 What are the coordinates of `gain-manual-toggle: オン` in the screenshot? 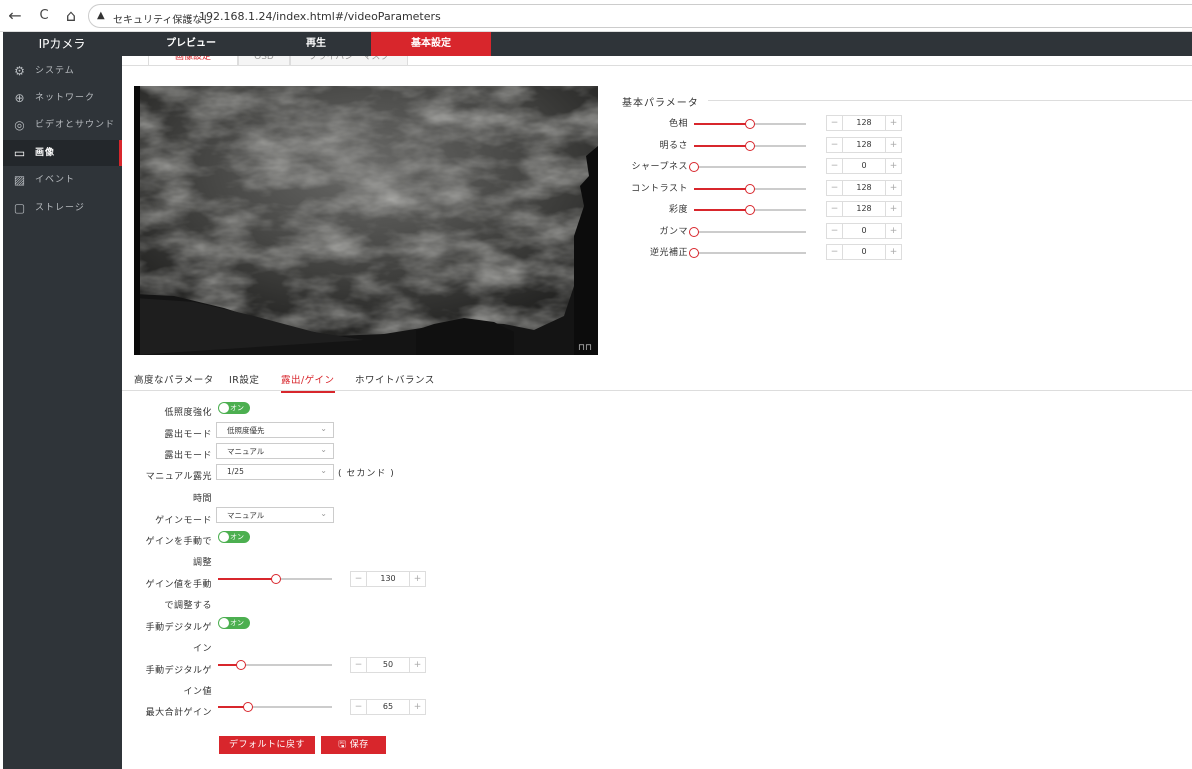 It's located at (234, 537).